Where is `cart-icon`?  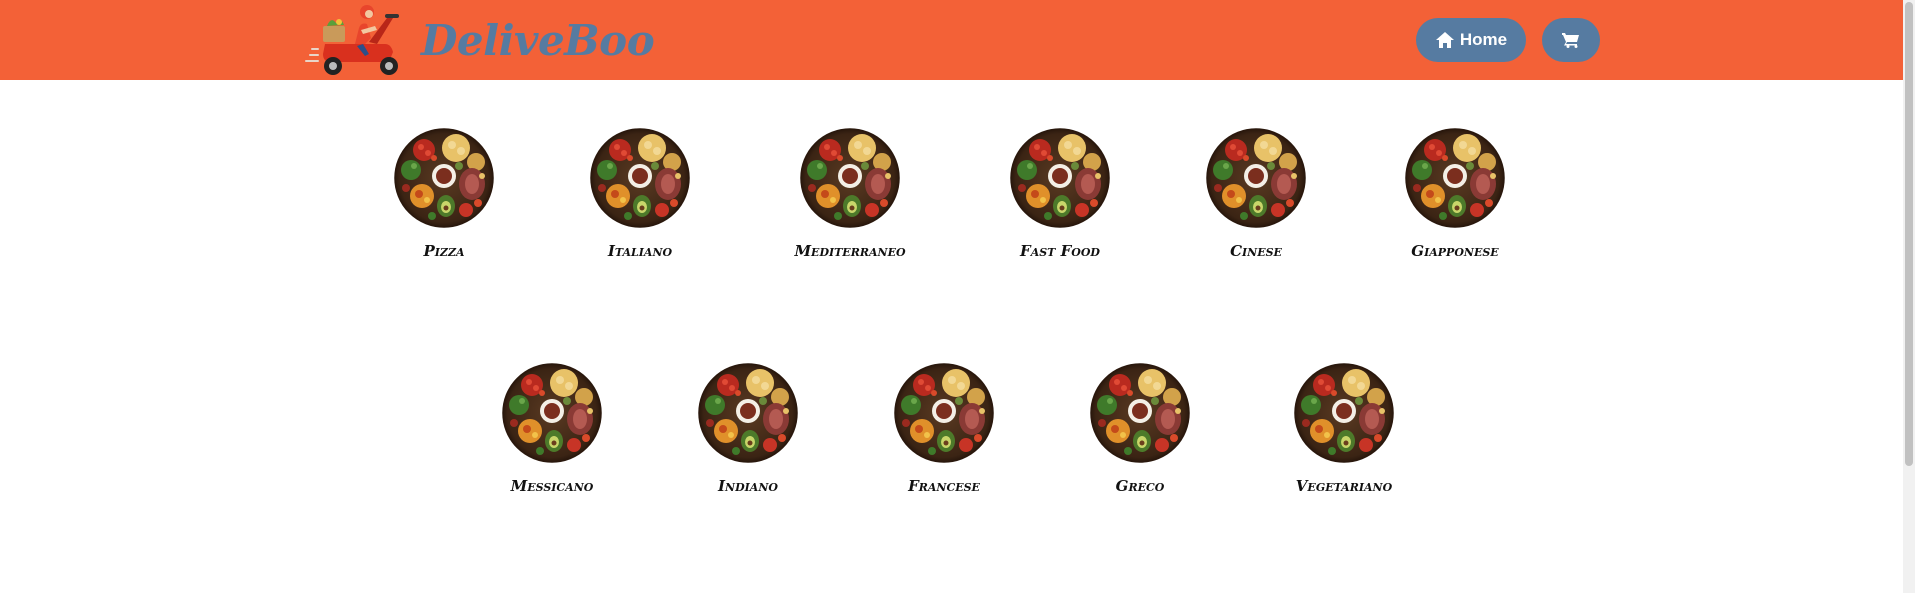 cart-icon is located at coordinates (1570, 40).